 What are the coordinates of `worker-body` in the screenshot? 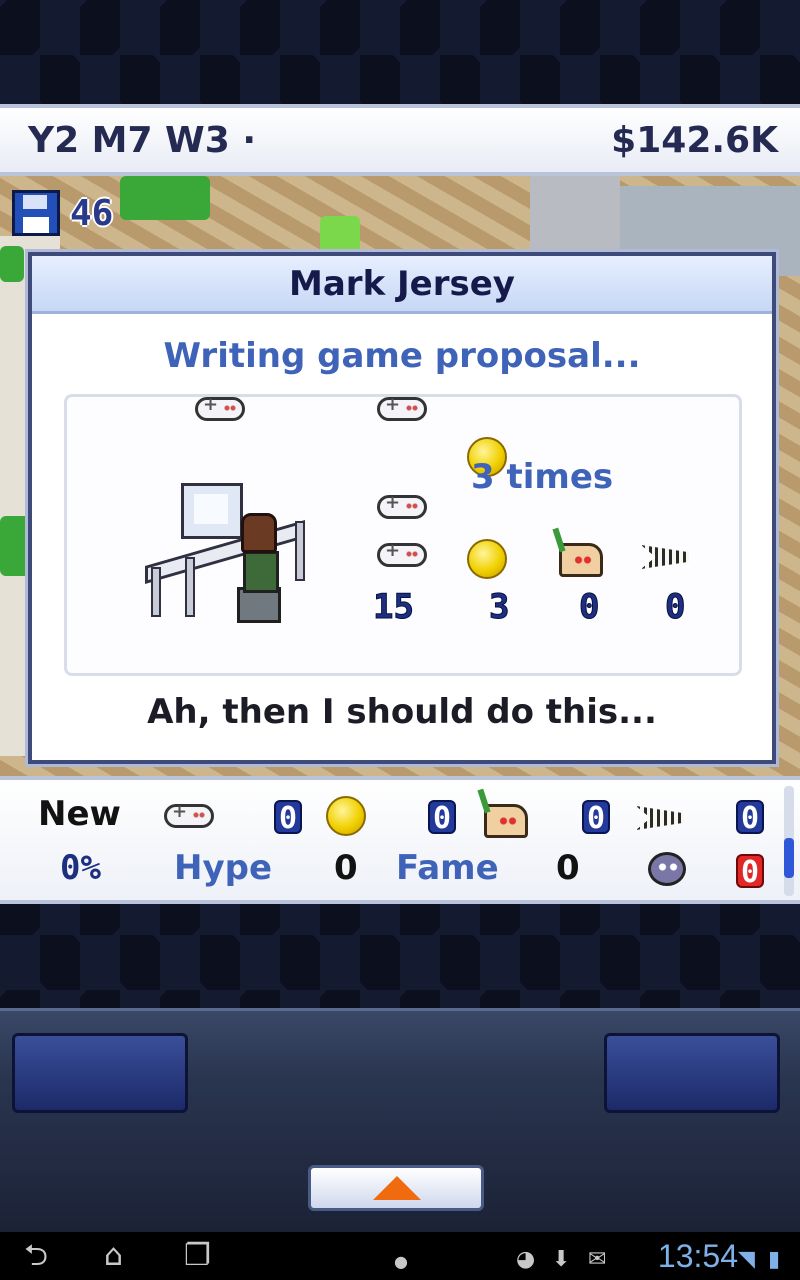 It's located at (261, 572).